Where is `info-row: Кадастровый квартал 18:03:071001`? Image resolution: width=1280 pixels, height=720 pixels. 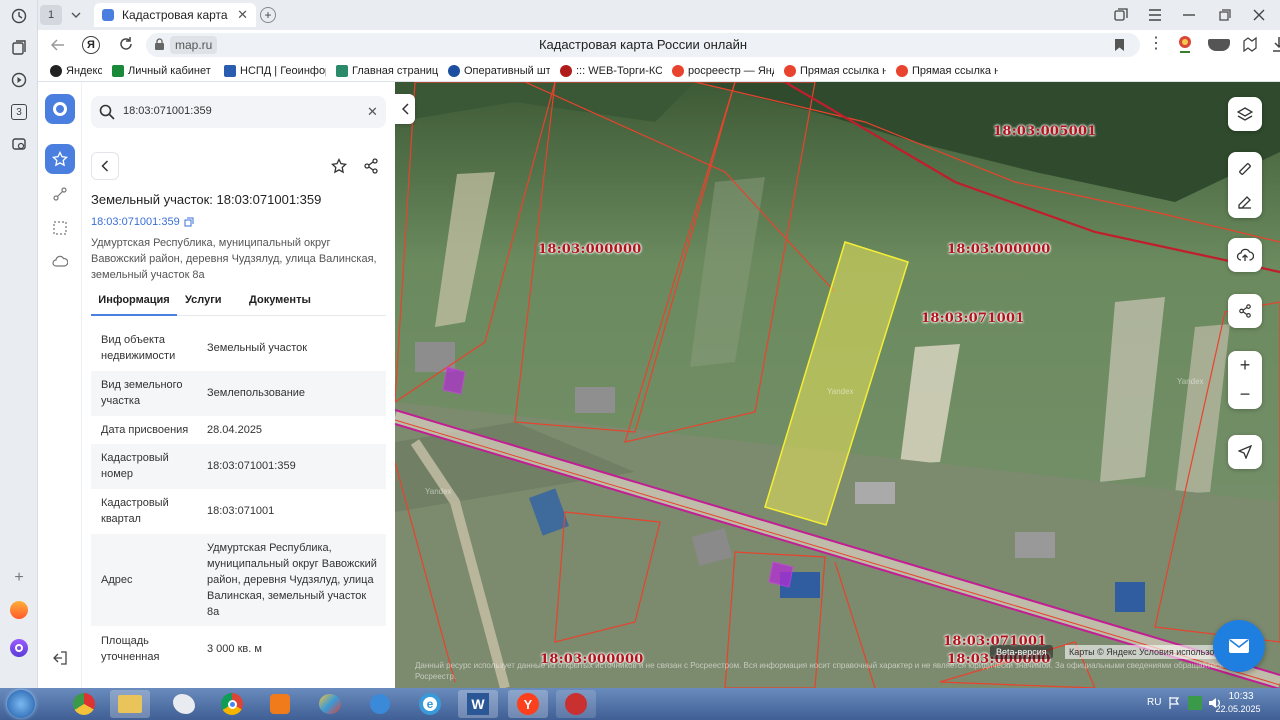
info-row: Кадастровый квартал 18:03:071001 is located at coordinates (238, 511).